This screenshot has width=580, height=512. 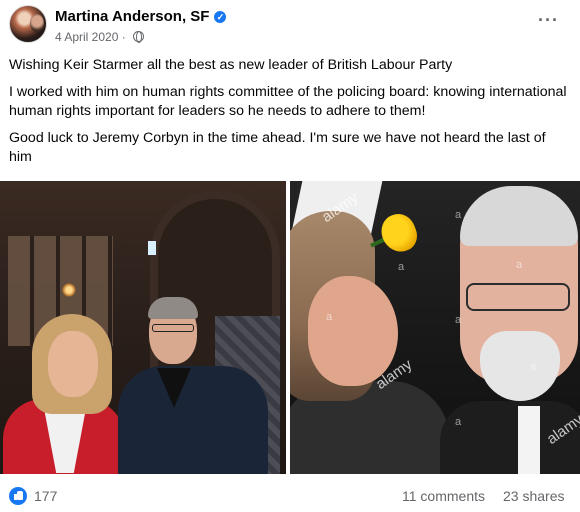 I want to click on comments-count: 11 comments, so click(x=443, y=496).